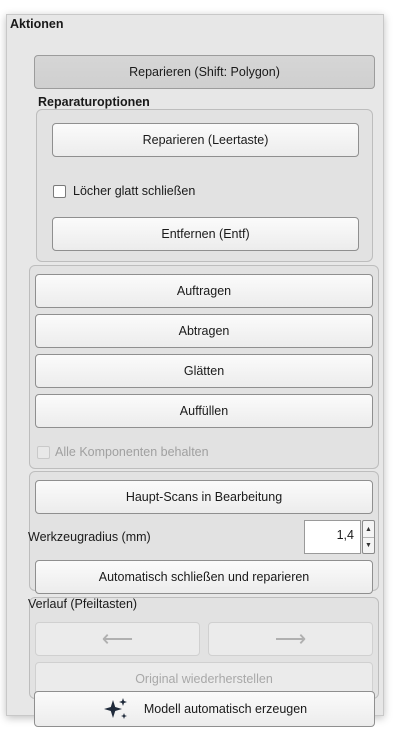 This screenshot has height=738, width=396. I want to click on tool-radius-spinner: ▲ ▼, so click(368, 537).